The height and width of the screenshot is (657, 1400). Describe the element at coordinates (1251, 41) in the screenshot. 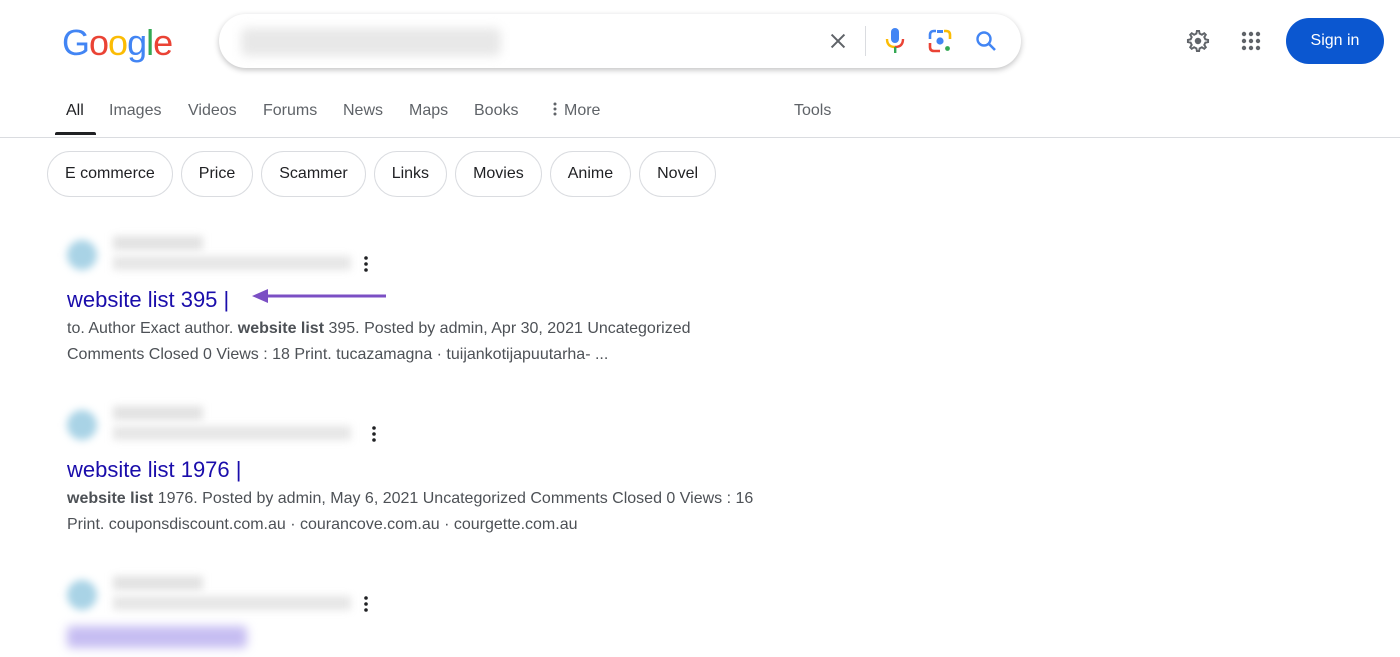

I see `apps-grid-icon` at that location.